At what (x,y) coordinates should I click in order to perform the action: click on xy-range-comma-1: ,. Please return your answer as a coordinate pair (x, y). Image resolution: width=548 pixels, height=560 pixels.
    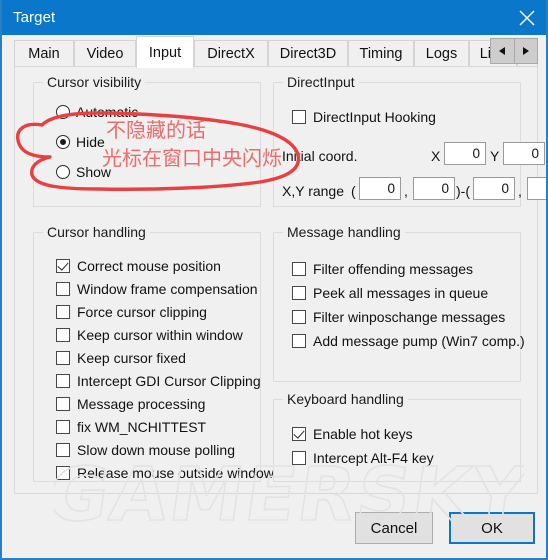
    Looking at the image, I should click on (406, 191).